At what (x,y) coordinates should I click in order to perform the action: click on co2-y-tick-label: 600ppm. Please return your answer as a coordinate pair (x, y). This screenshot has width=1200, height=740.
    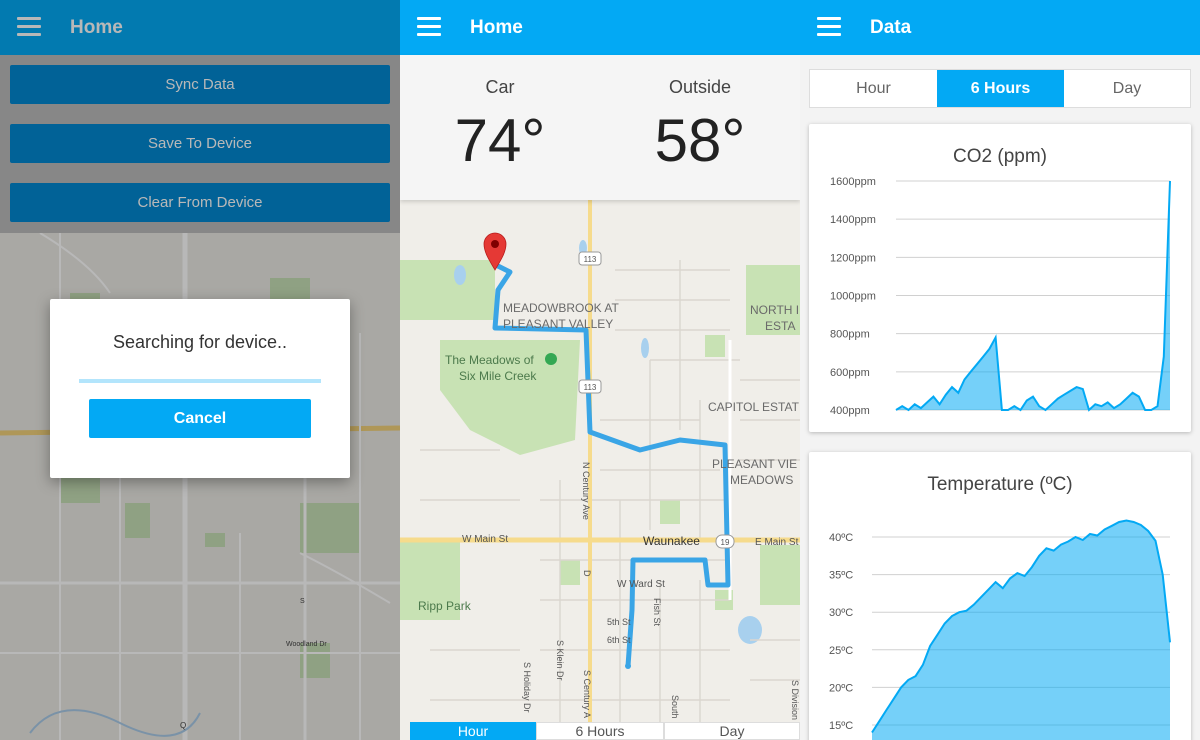
    Looking at the image, I should click on (850, 373).